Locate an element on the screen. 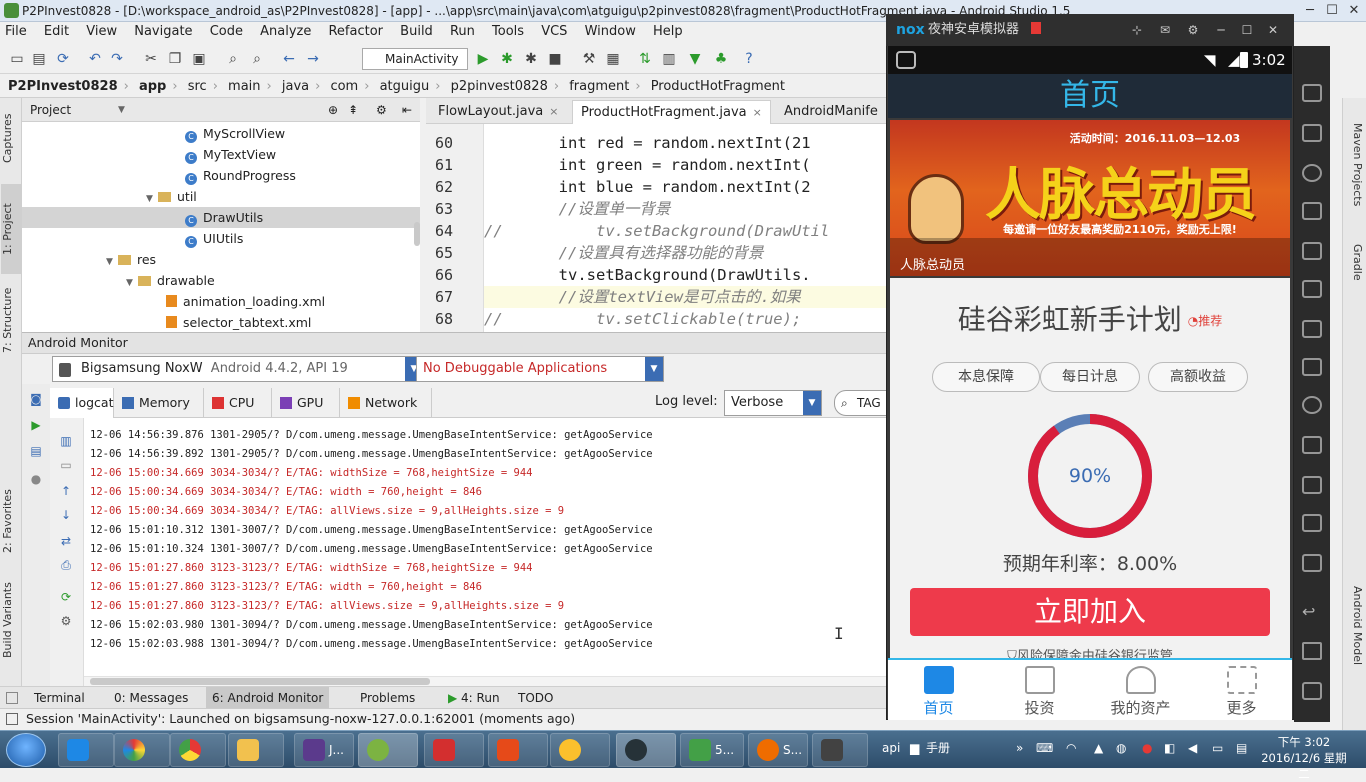 This screenshot has width=1366, height=782. taskbar-app-qq is located at coordinates (86, 750).